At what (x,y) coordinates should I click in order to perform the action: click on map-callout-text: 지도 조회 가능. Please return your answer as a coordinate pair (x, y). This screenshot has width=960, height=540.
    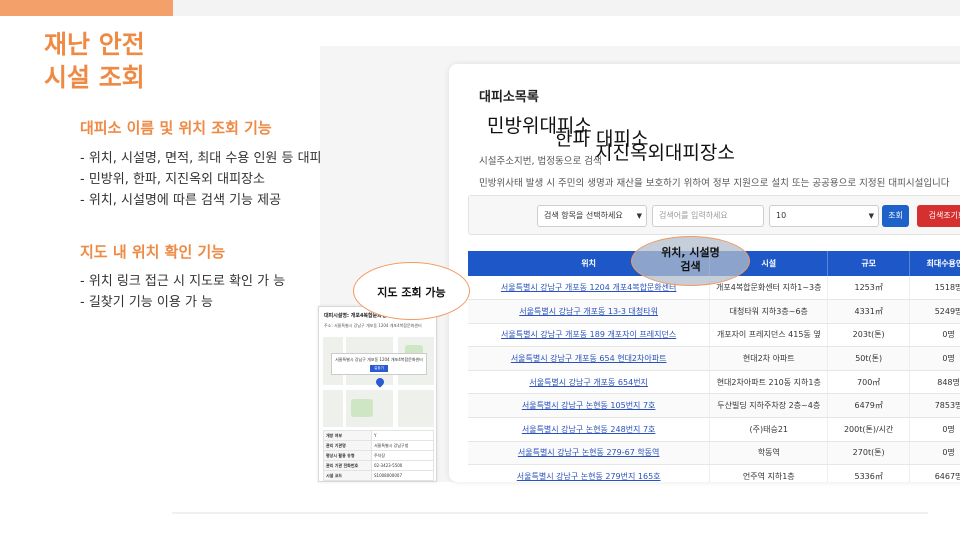
    Looking at the image, I should click on (411, 292).